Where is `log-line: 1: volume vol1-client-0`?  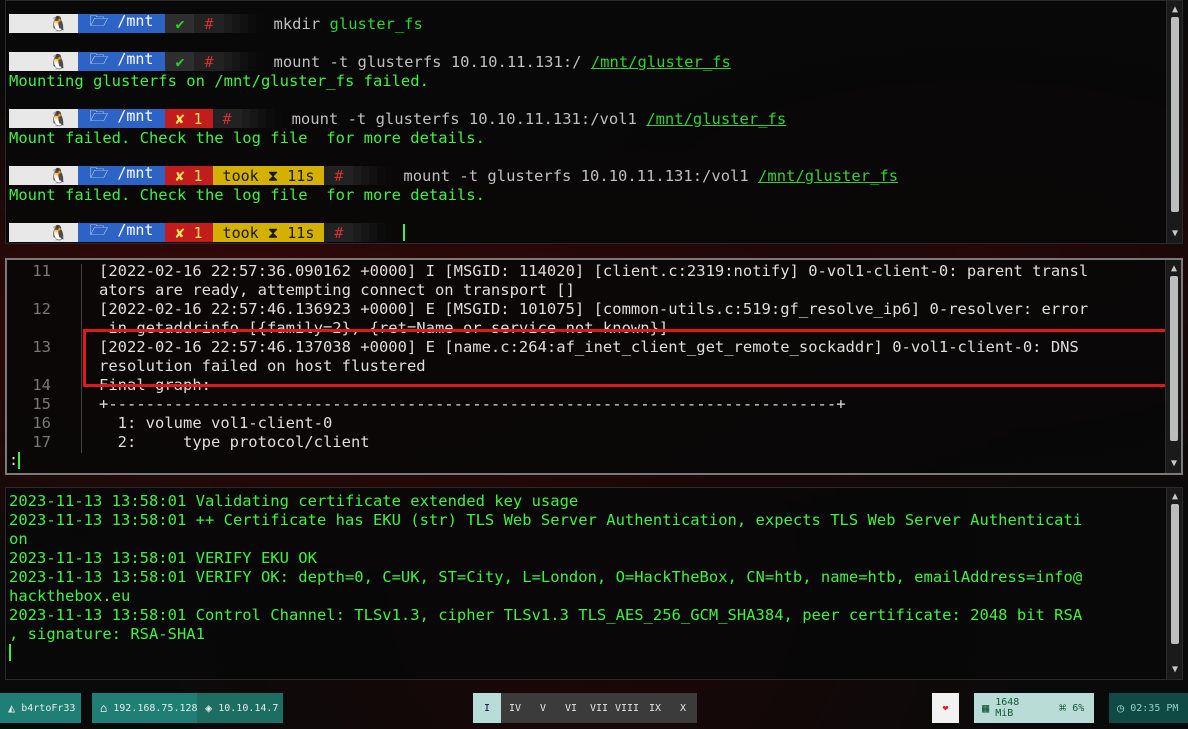
log-line: 1: volume vol1-client-0 is located at coordinates (216, 423).